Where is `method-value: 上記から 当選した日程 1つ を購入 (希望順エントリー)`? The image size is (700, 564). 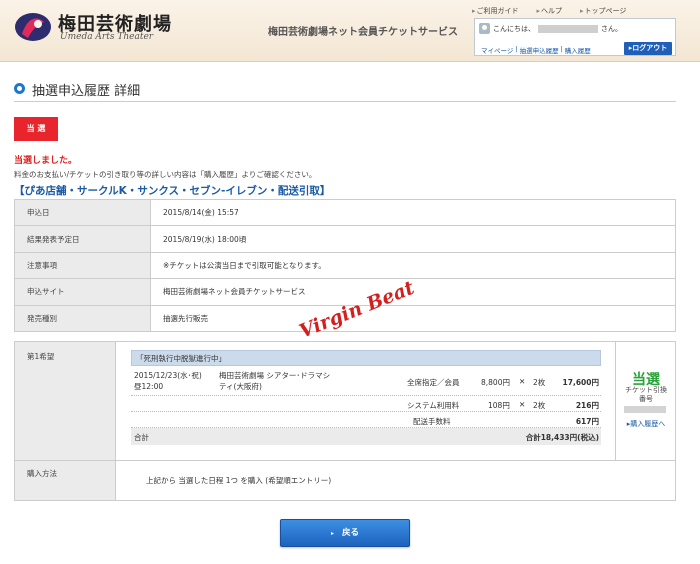
method-value: 上記から 当選した日程 1つ を購入 (希望順エントリー) is located at coordinates (239, 480).